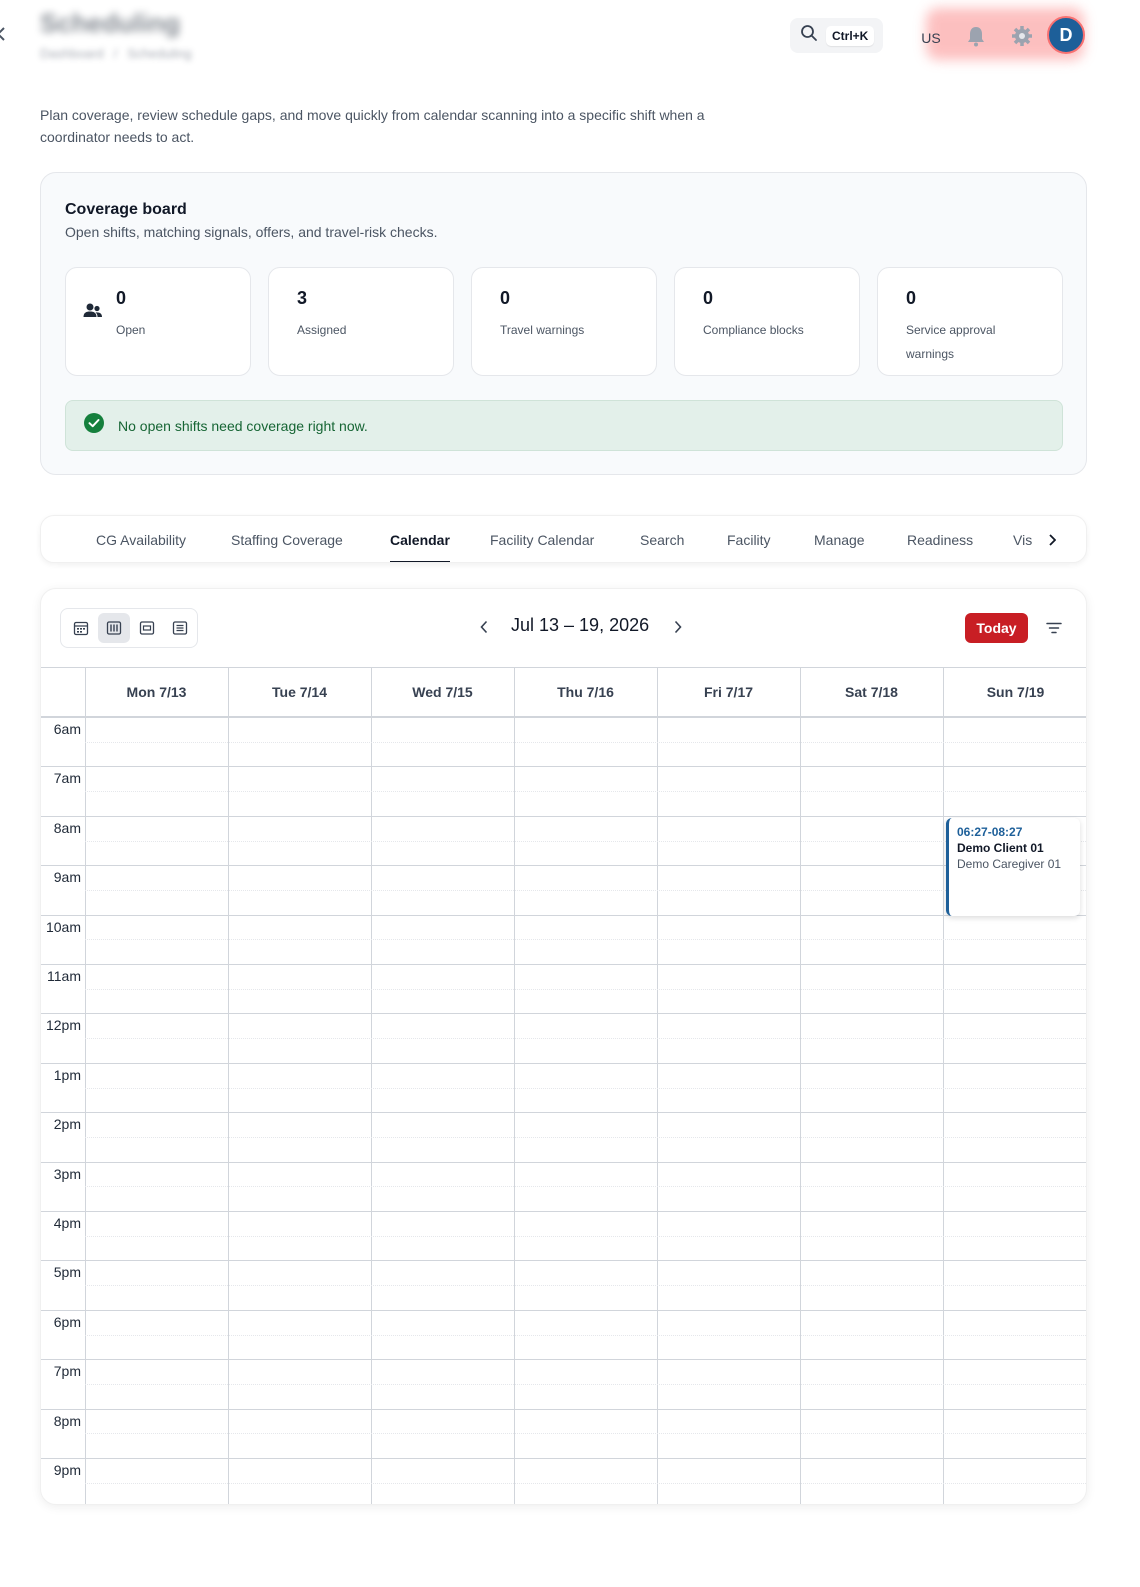  Describe the element at coordinates (1022, 539) in the screenshot. I see `tab-visits: Vis` at that location.